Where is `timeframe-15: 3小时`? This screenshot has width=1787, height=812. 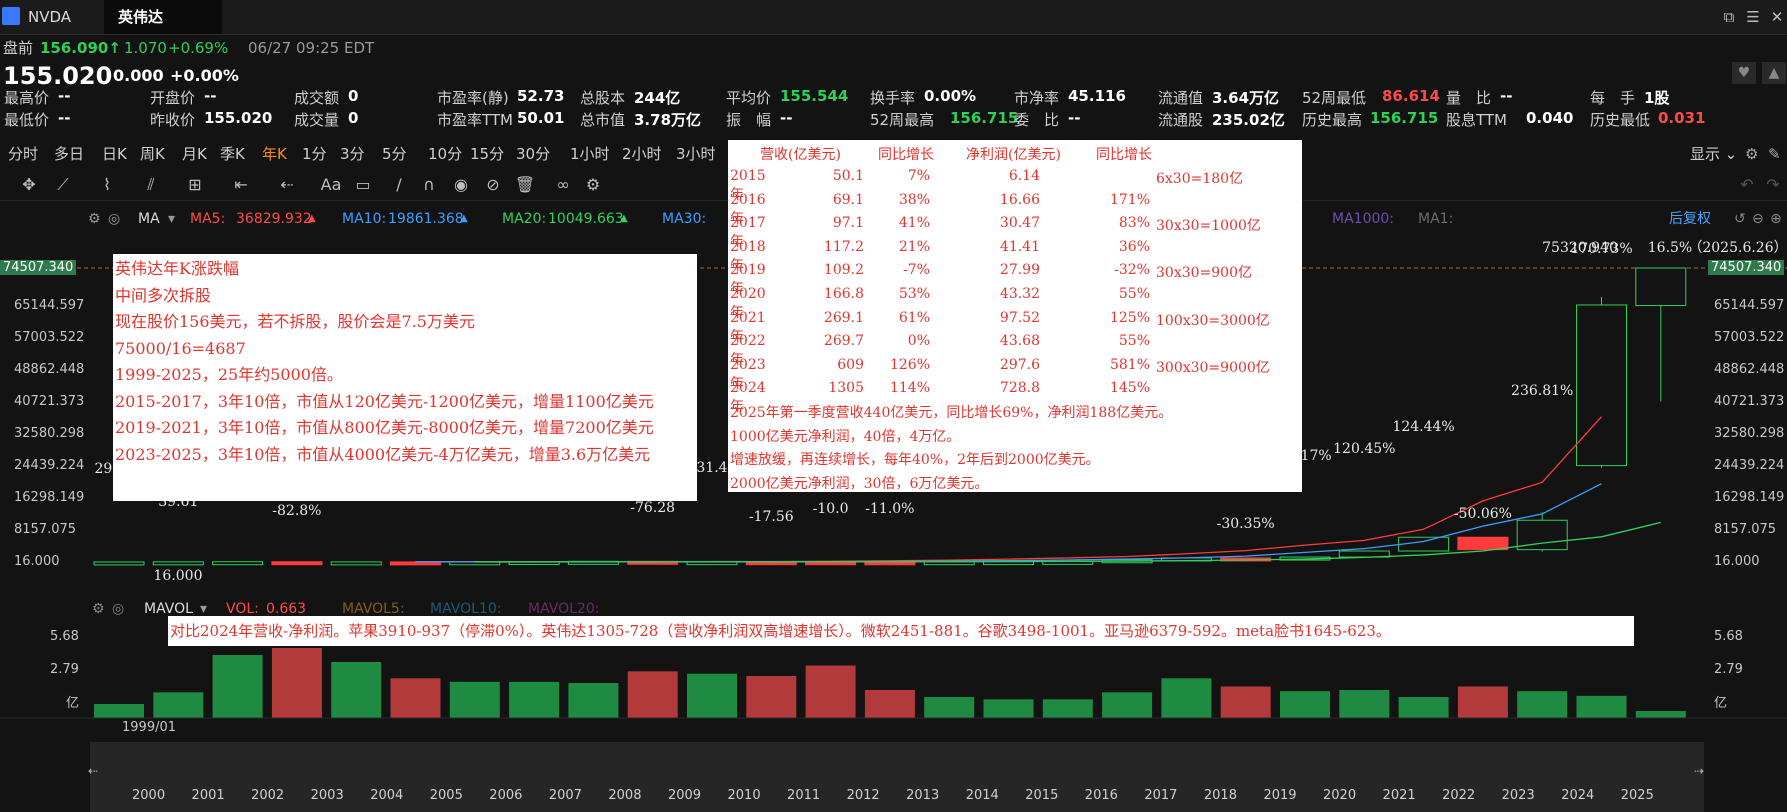 timeframe-15: 3小时 is located at coordinates (696, 154).